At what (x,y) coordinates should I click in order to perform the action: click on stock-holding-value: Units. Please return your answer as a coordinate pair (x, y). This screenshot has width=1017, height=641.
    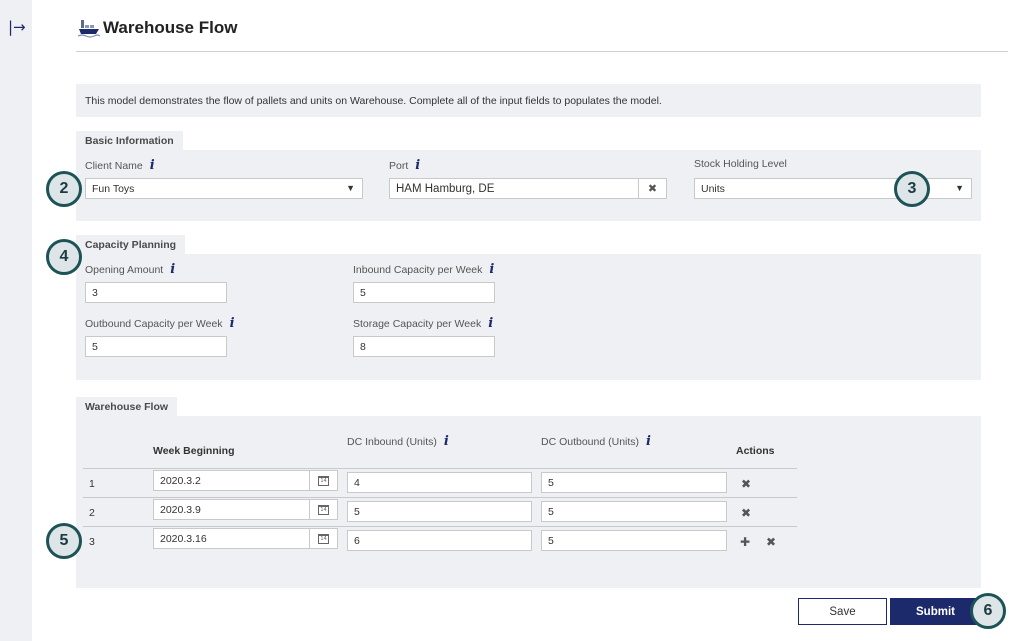
    Looking at the image, I should click on (713, 189).